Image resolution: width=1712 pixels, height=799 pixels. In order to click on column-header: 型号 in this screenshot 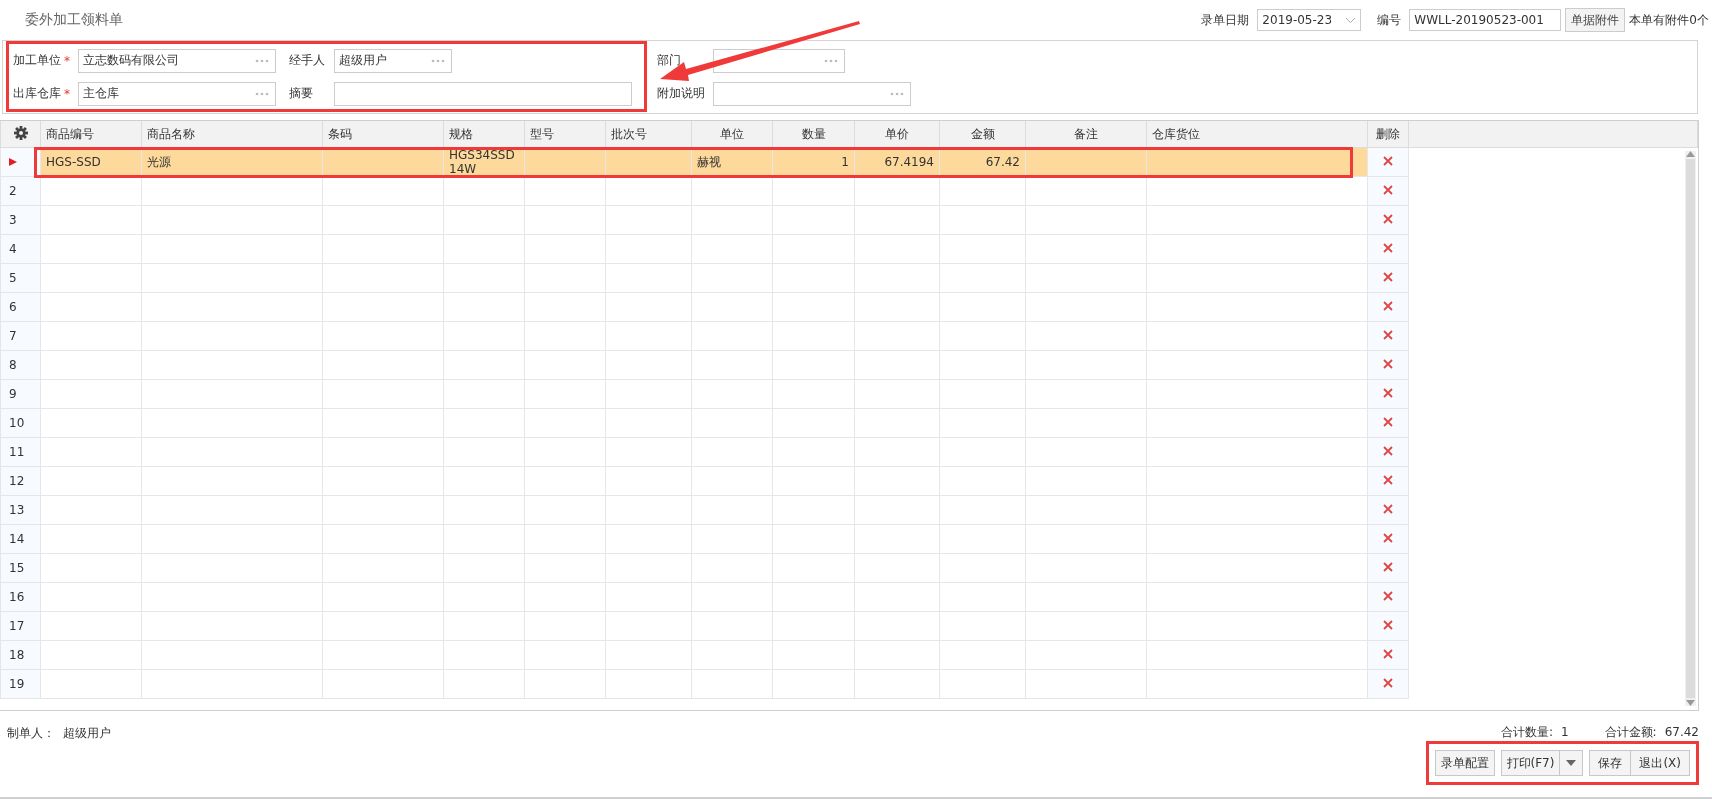, I will do `click(565, 134)`.